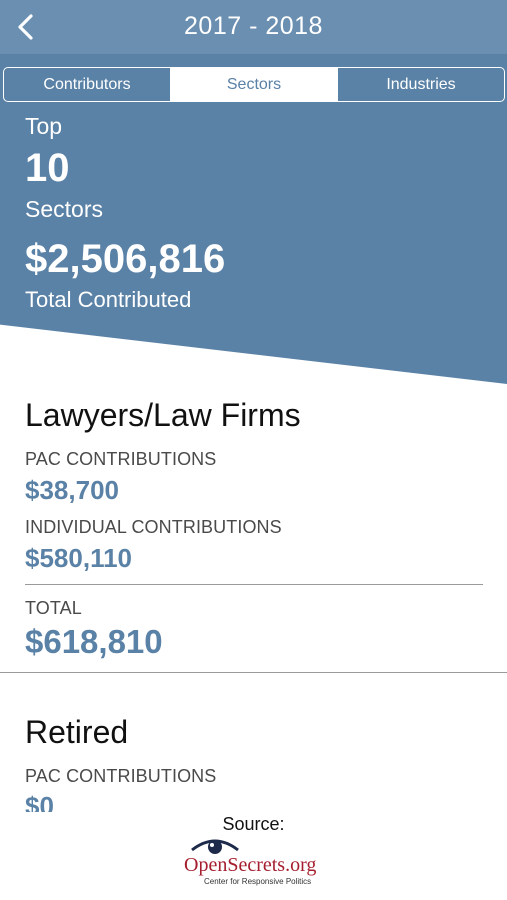 The image size is (507, 900). I want to click on individual-label: INDIVIDUAL CONTRIBUTIONS, so click(153, 527).